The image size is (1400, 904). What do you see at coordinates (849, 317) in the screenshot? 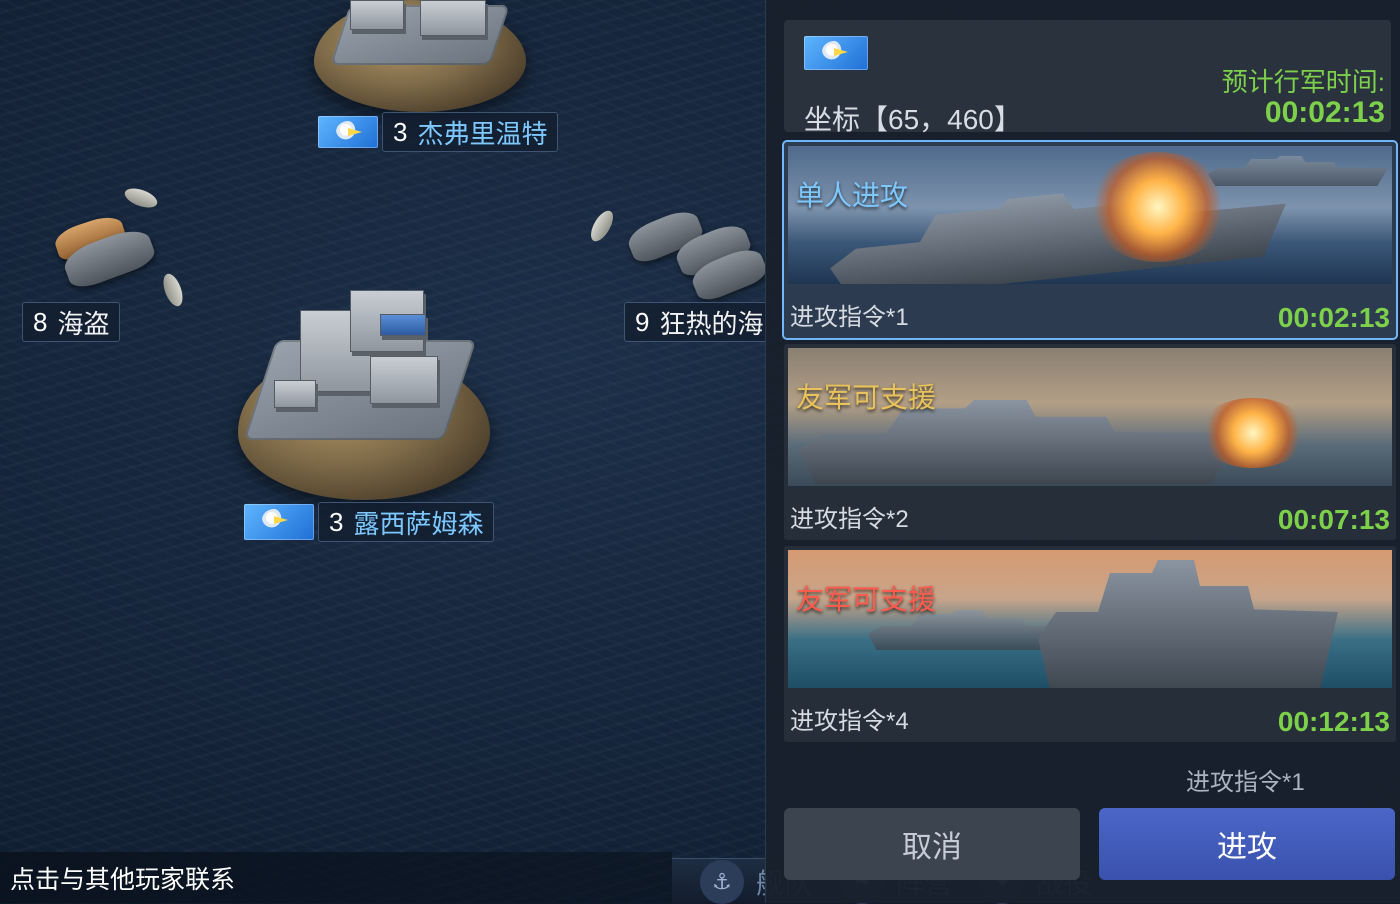
I see `option-command-cost: 进攻指令*1` at bounding box center [849, 317].